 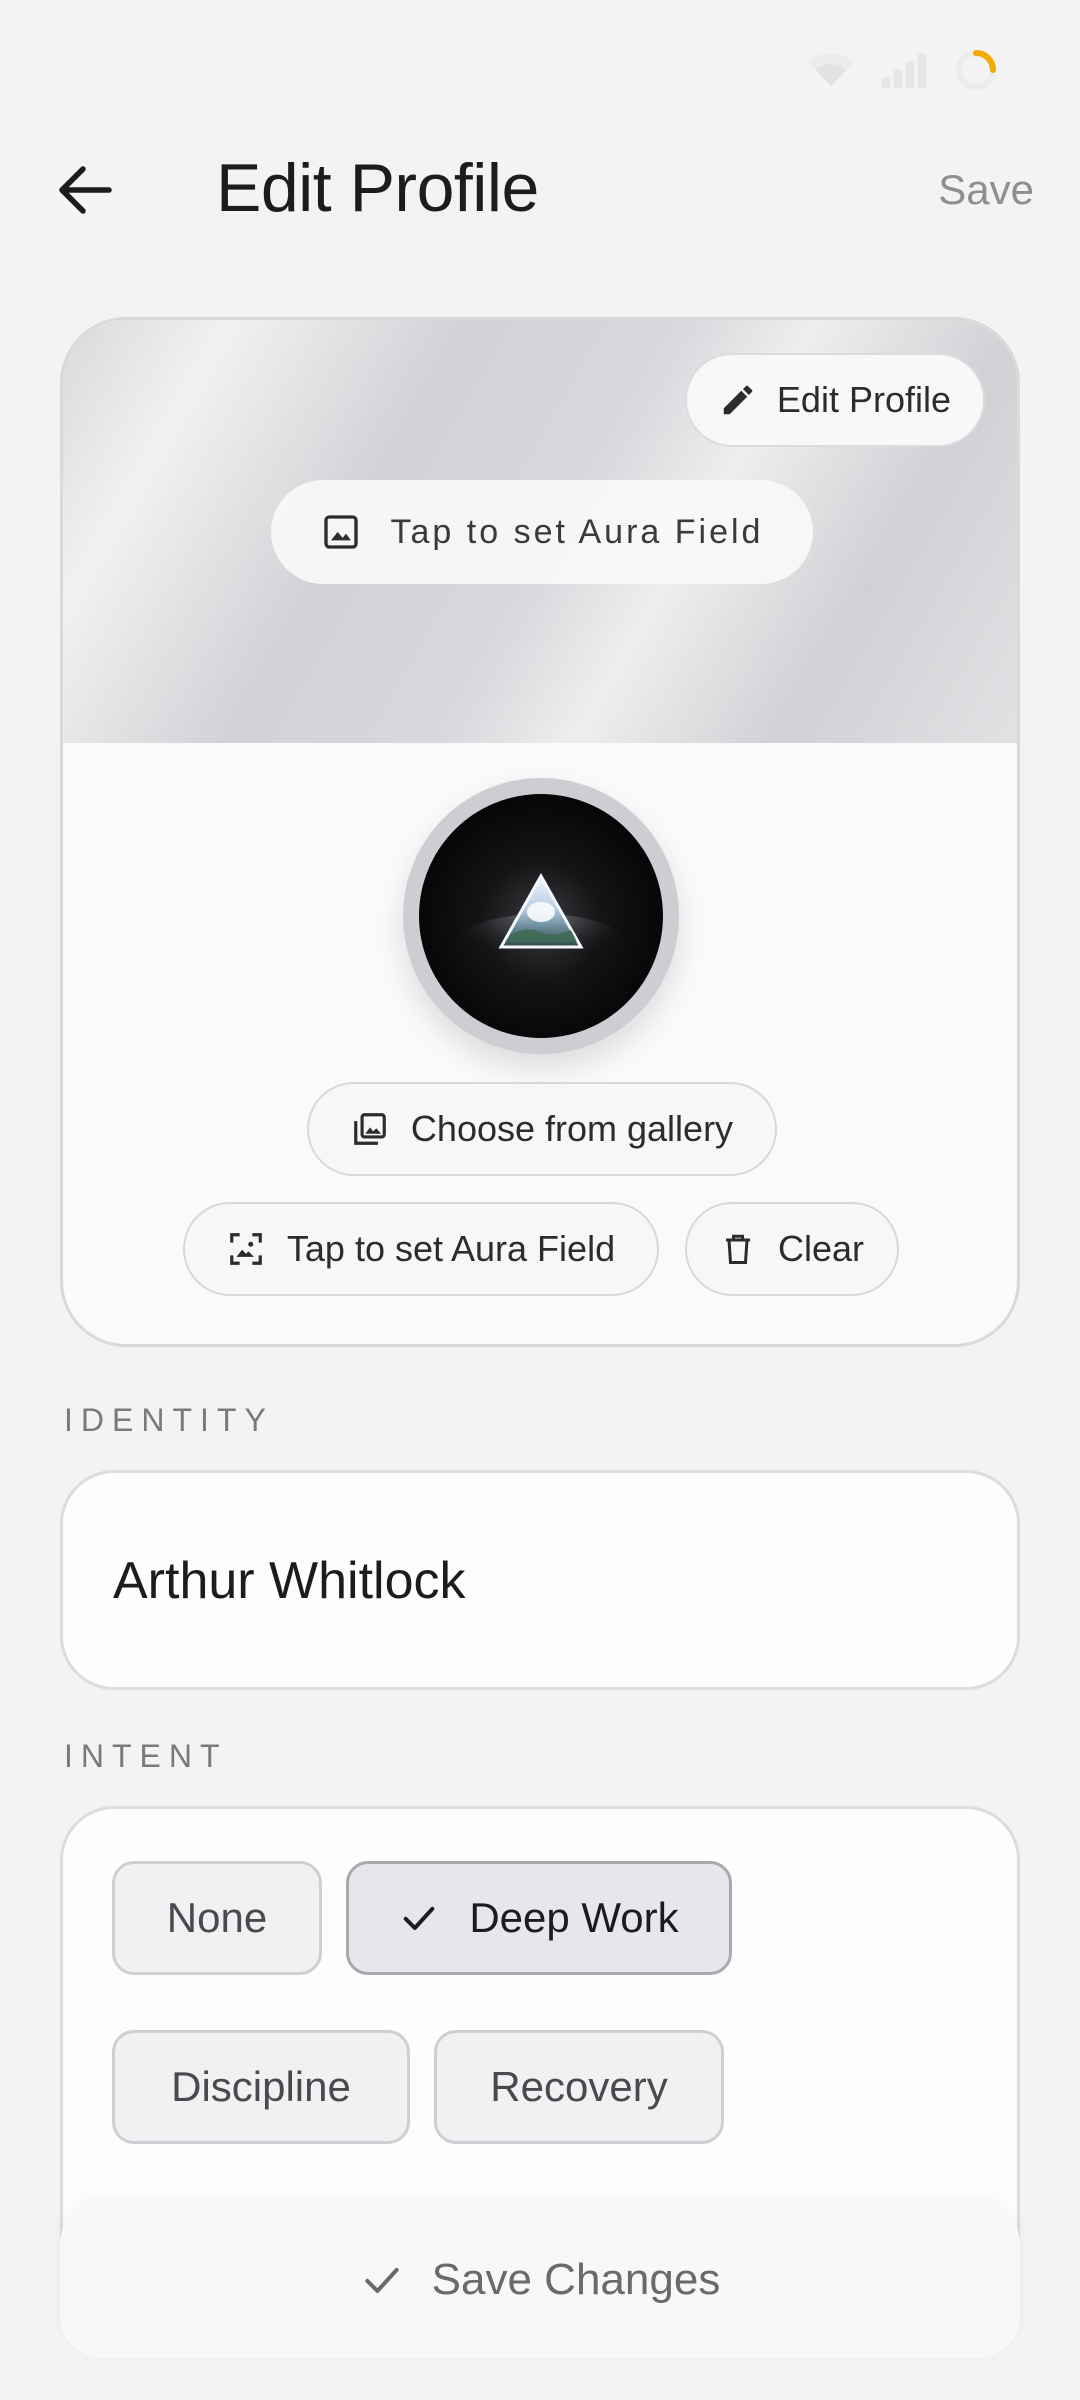 I want to click on arrow-back-icon, so click(x=85, y=190).